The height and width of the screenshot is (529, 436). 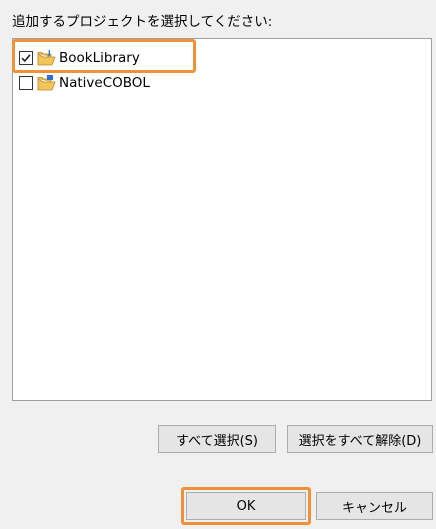 I want to click on select-all-button: すべて選択(S), so click(x=217, y=439).